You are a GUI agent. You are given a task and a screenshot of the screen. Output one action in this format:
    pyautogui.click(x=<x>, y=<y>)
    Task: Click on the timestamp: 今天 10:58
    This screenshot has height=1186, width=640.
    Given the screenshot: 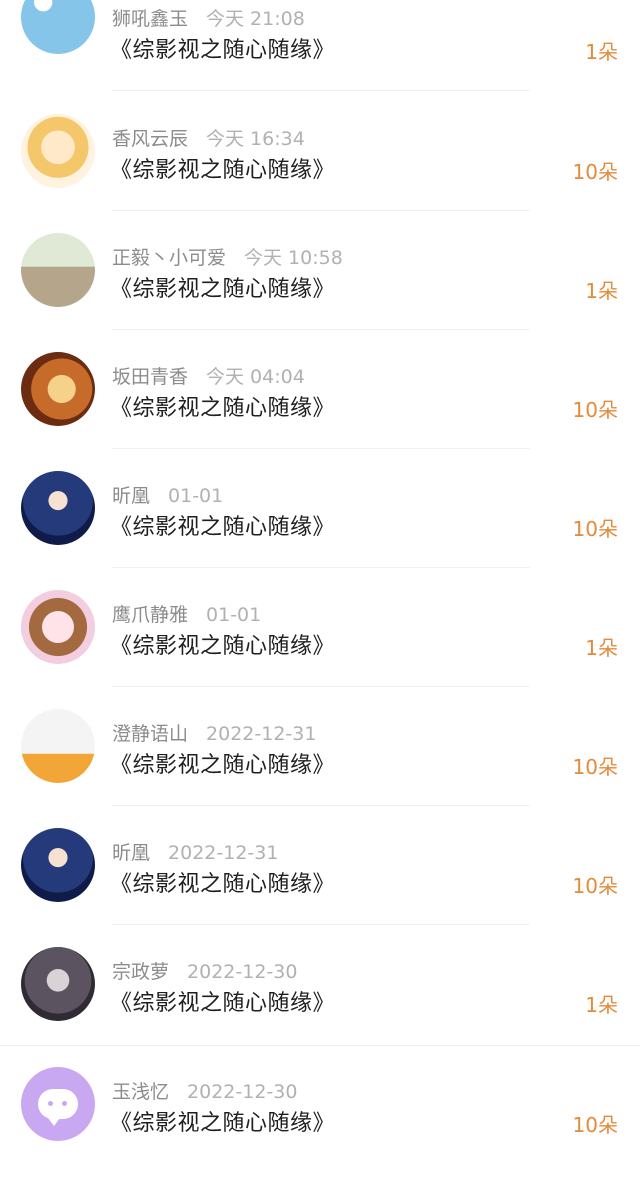 What is the action you would take?
    pyautogui.click(x=293, y=258)
    